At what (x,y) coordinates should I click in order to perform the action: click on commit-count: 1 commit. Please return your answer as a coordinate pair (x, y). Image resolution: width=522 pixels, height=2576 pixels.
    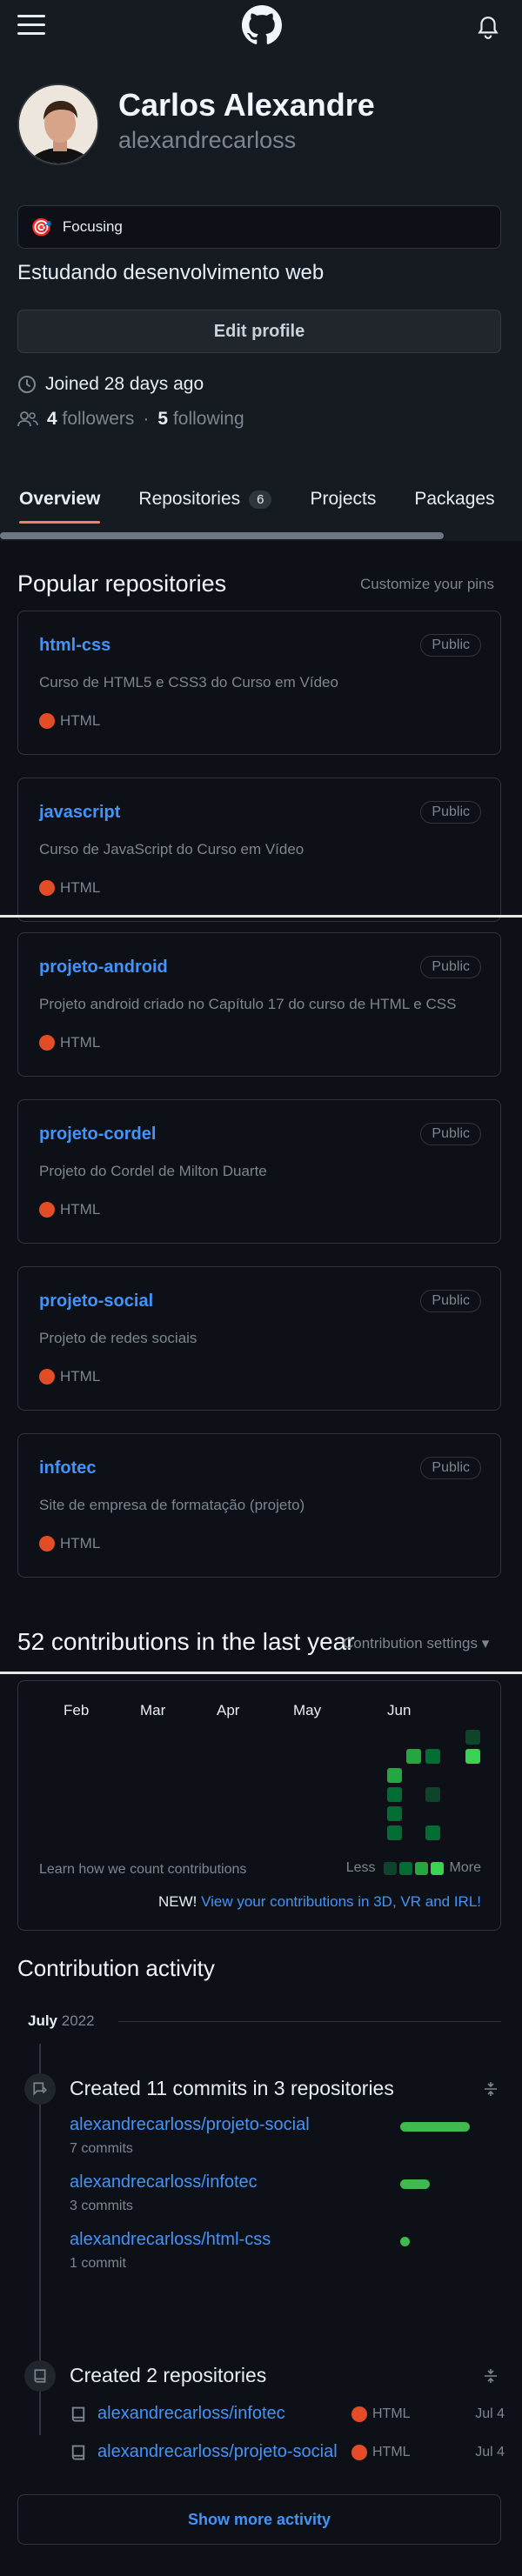
    Looking at the image, I should click on (98, 2264).